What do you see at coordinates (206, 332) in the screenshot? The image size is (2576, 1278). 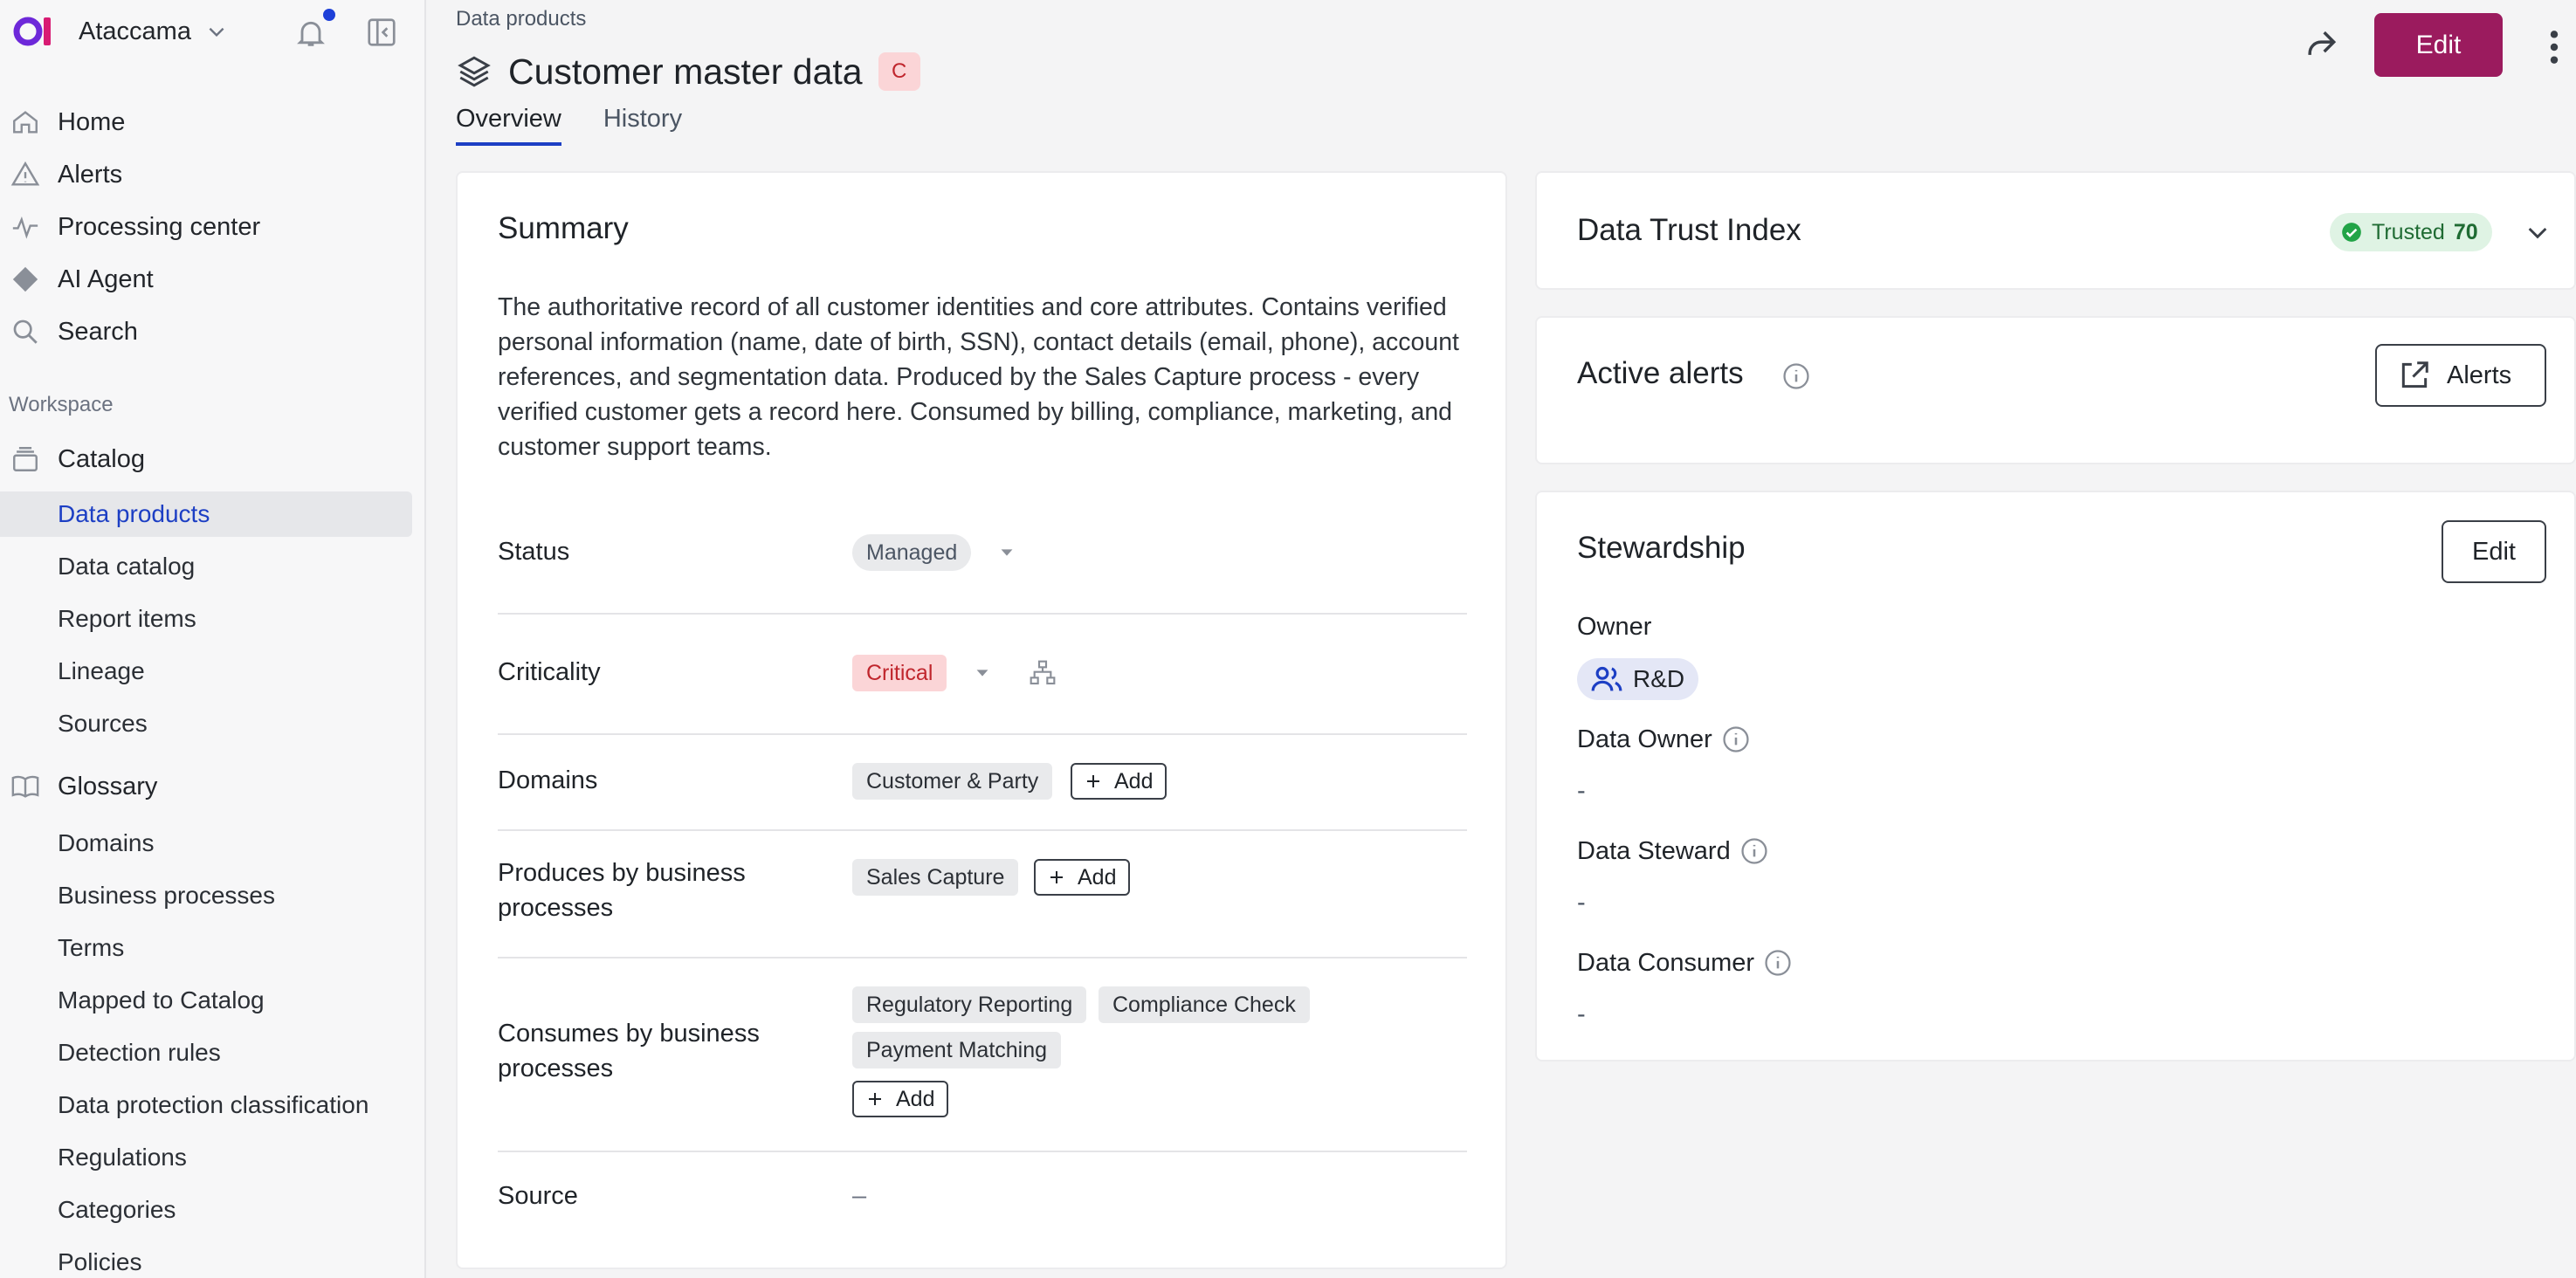 I see `nav-search: Search` at bounding box center [206, 332].